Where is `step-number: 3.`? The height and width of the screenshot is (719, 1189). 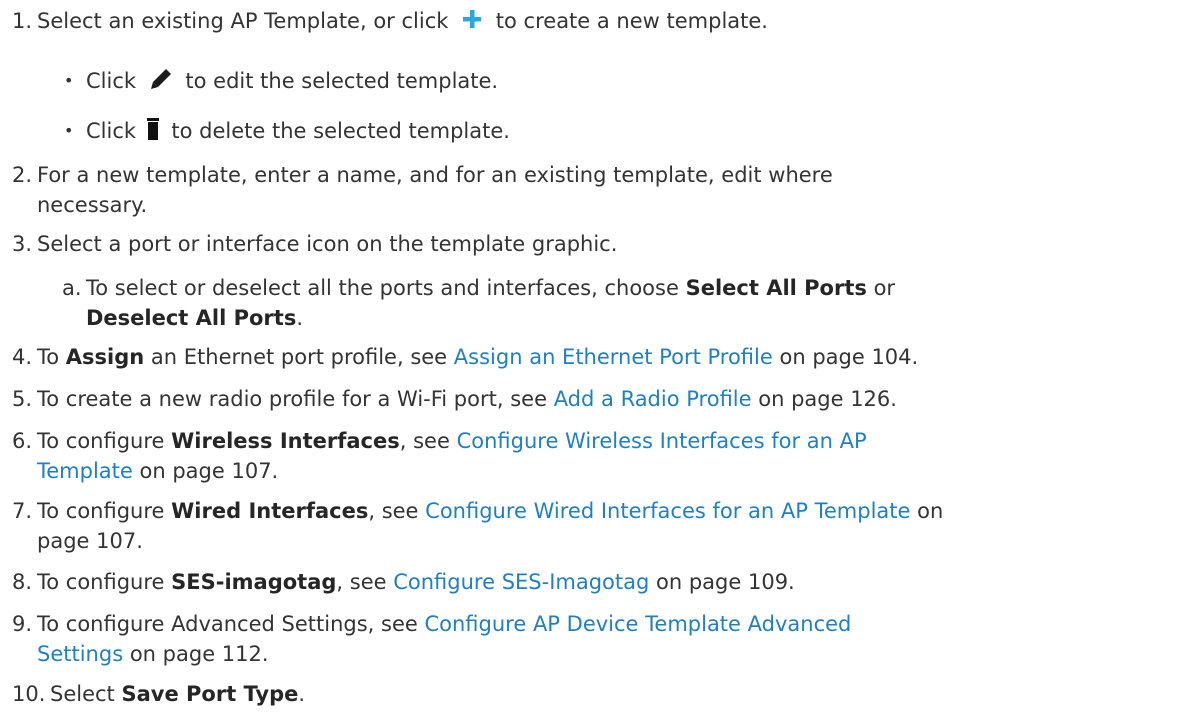
step-number: 3. is located at coordinates (22, 244).